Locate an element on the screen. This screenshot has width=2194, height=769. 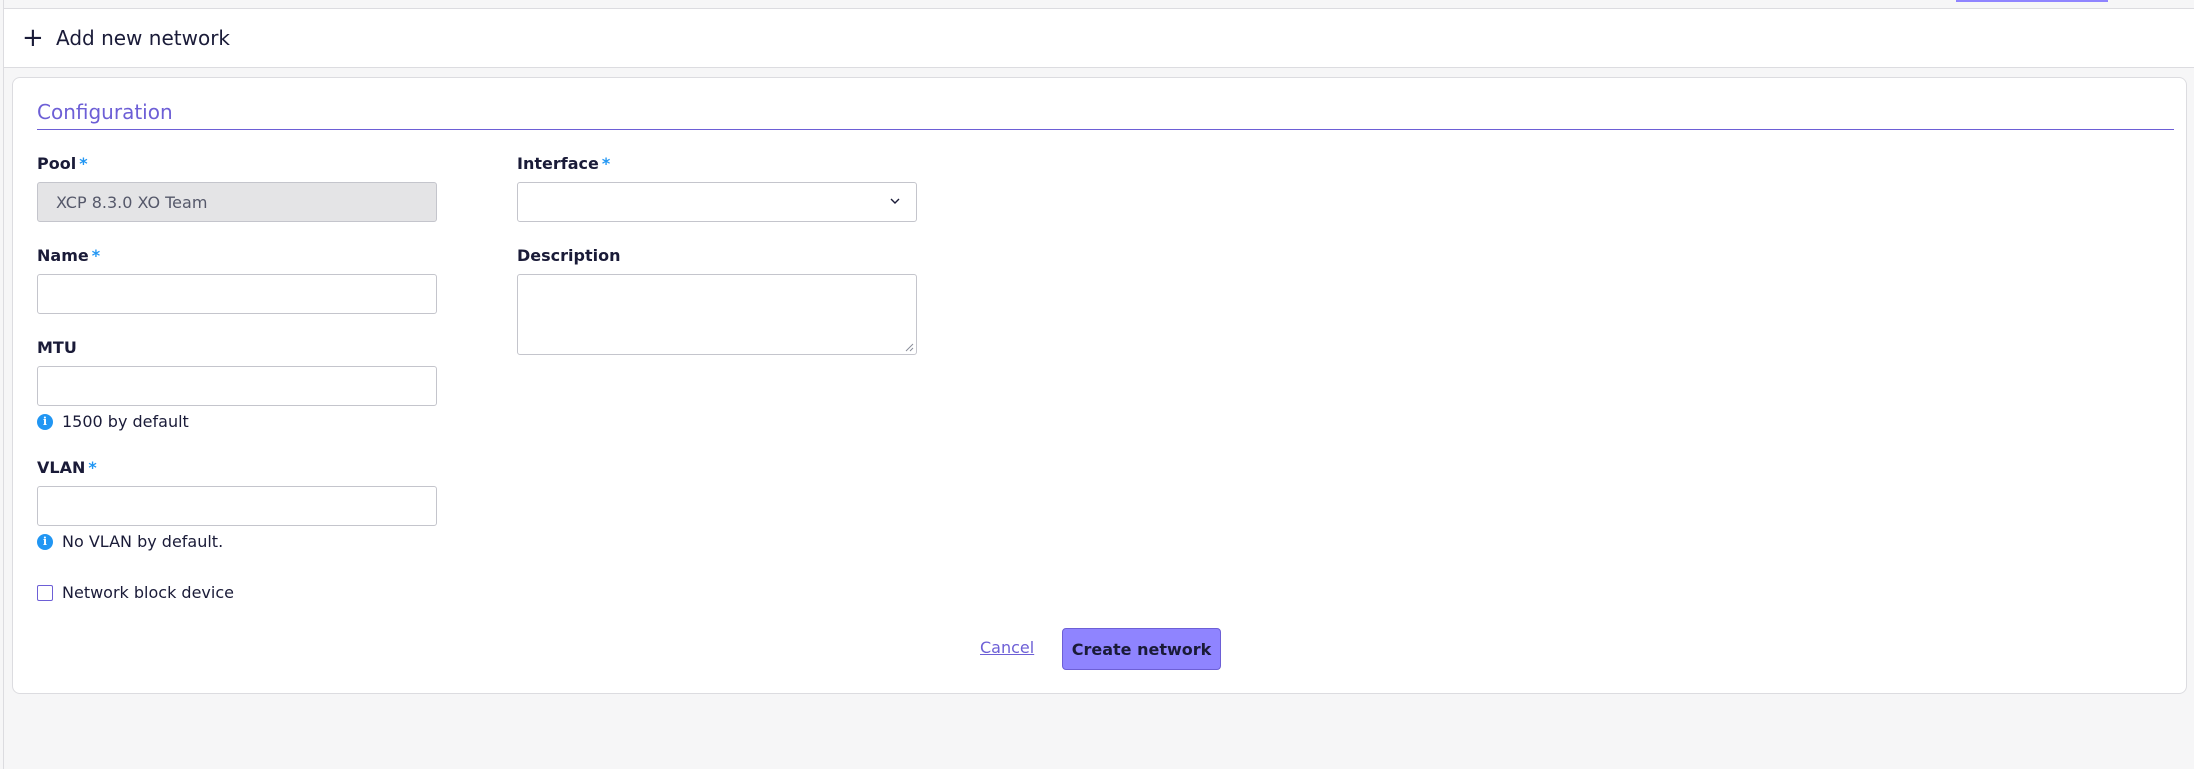
page-header: + Add new network is located at coordinates (1099, 38).